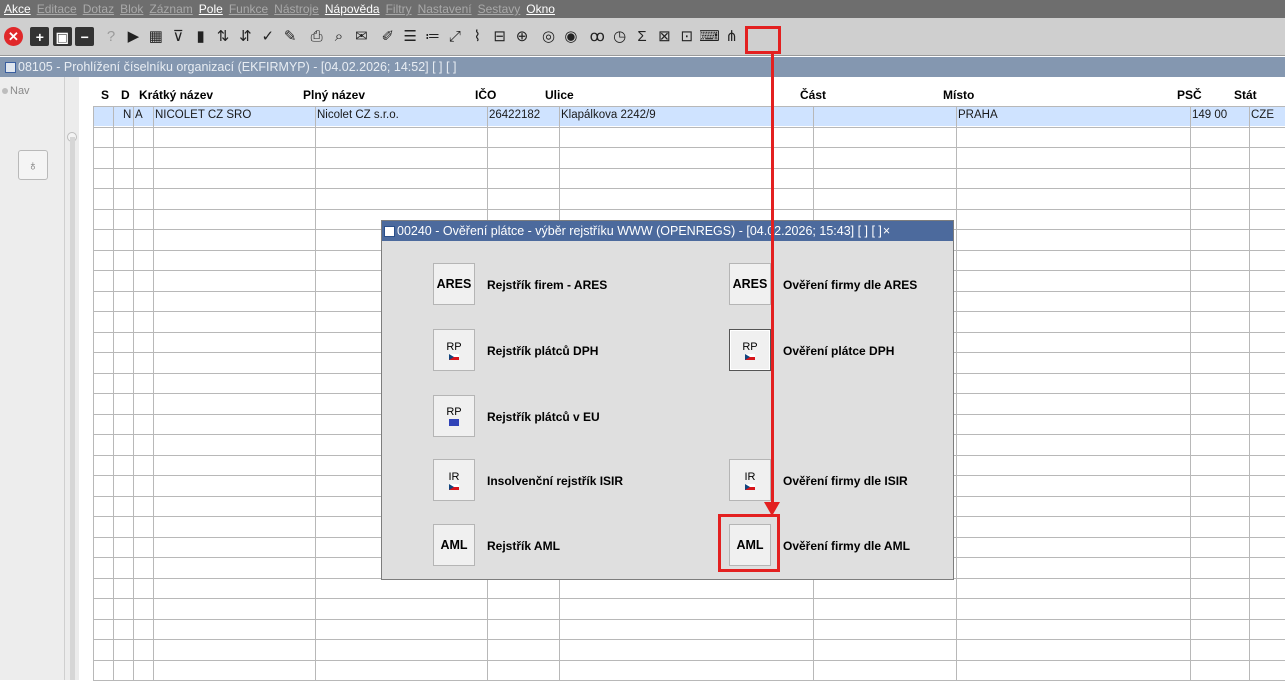 The width and height of the screenshot is (1285, 681). Describe the element at coordinates (813, 95) in the screenshot. I see `column-header-6: Část` at that location.